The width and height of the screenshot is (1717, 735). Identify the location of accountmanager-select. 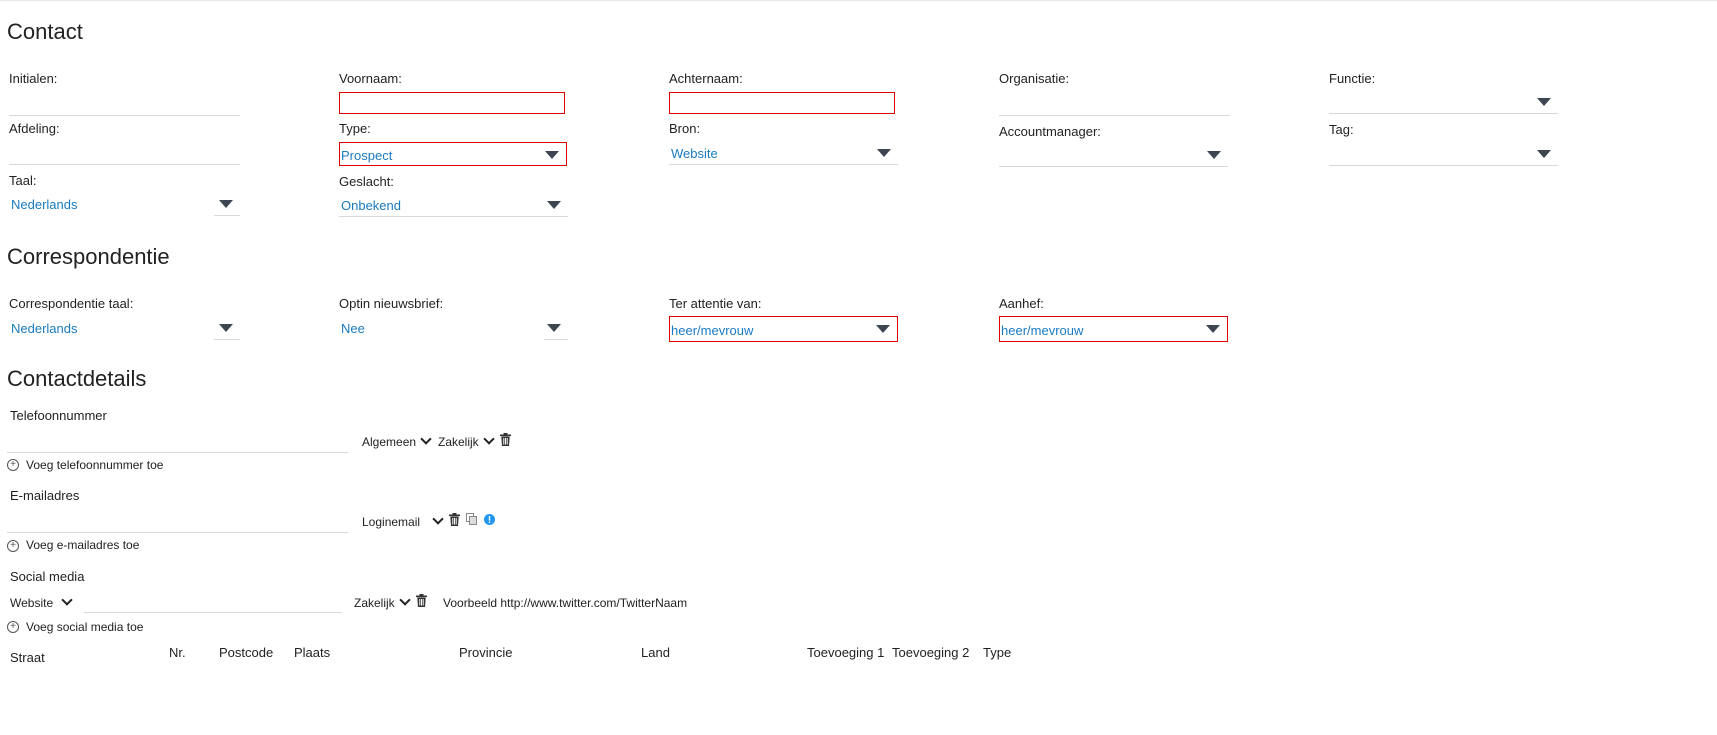
(1113, 155).